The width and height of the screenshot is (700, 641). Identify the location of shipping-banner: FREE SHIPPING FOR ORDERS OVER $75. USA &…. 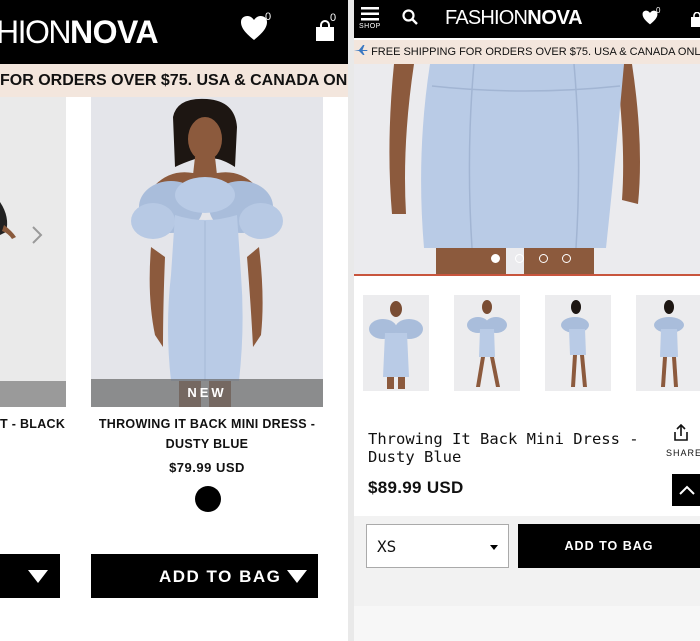
(527, 52).